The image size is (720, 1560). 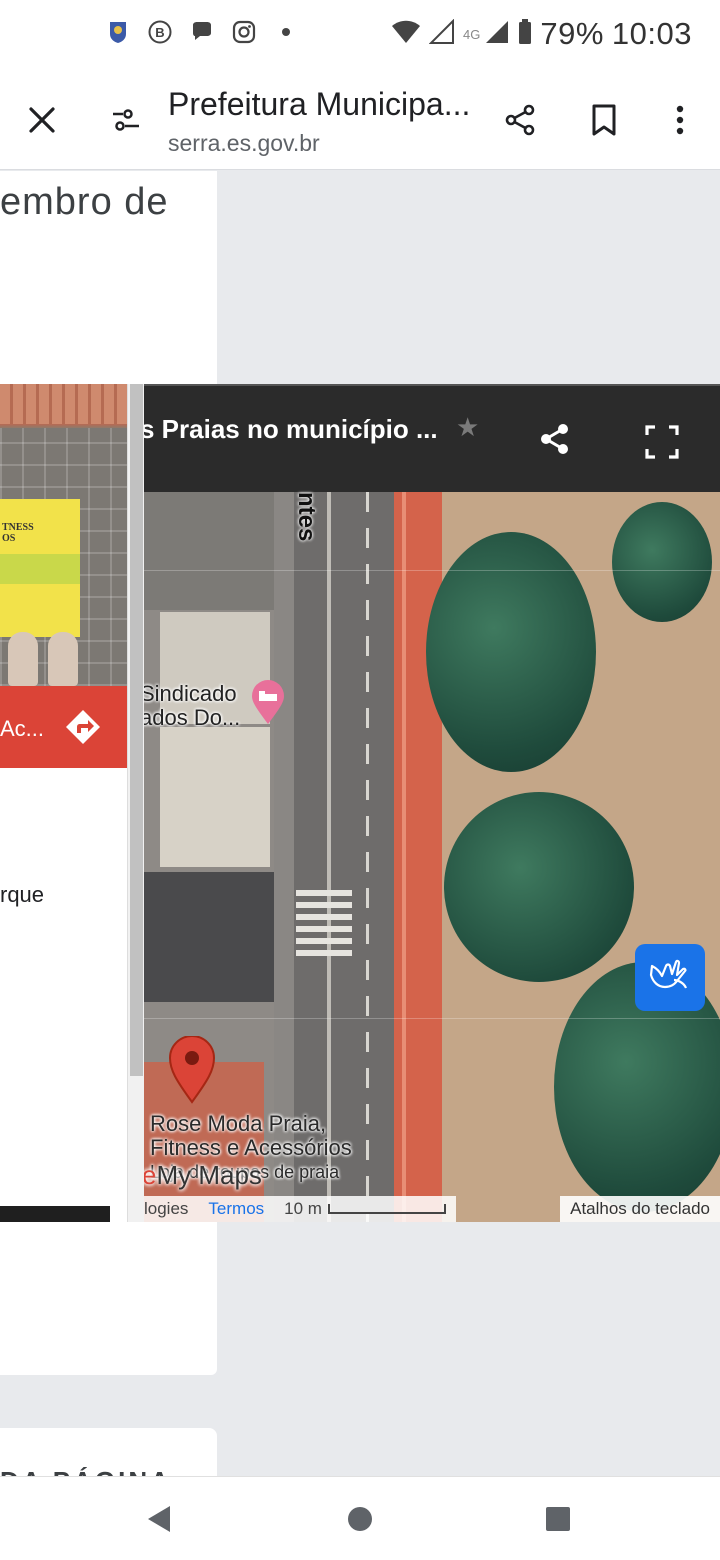 I want to click on accessibility-button, so click(x=670, y=977).